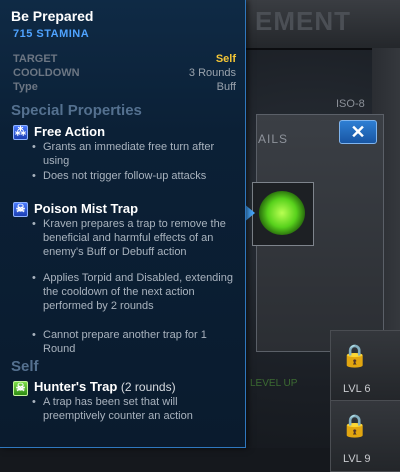  What do you see at coordinates (25, 87) in the screenshot?
I see `type-label: Type` at bounding box center [25, 87].